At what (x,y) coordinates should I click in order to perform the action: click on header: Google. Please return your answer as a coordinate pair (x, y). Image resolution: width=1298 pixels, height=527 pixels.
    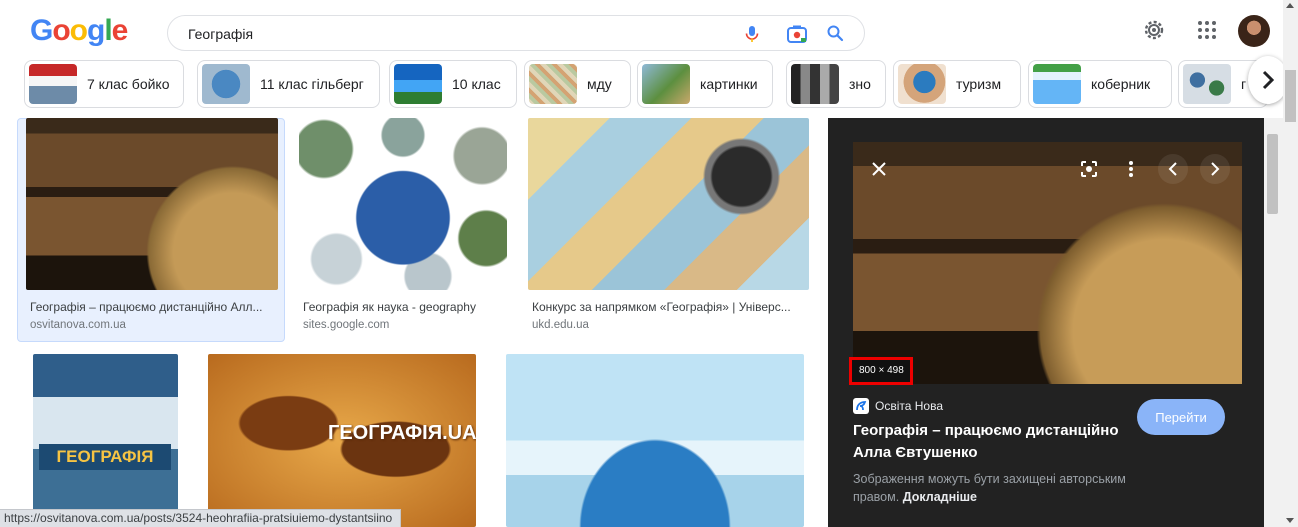
    Looking at the image, I should click on (649, 30).